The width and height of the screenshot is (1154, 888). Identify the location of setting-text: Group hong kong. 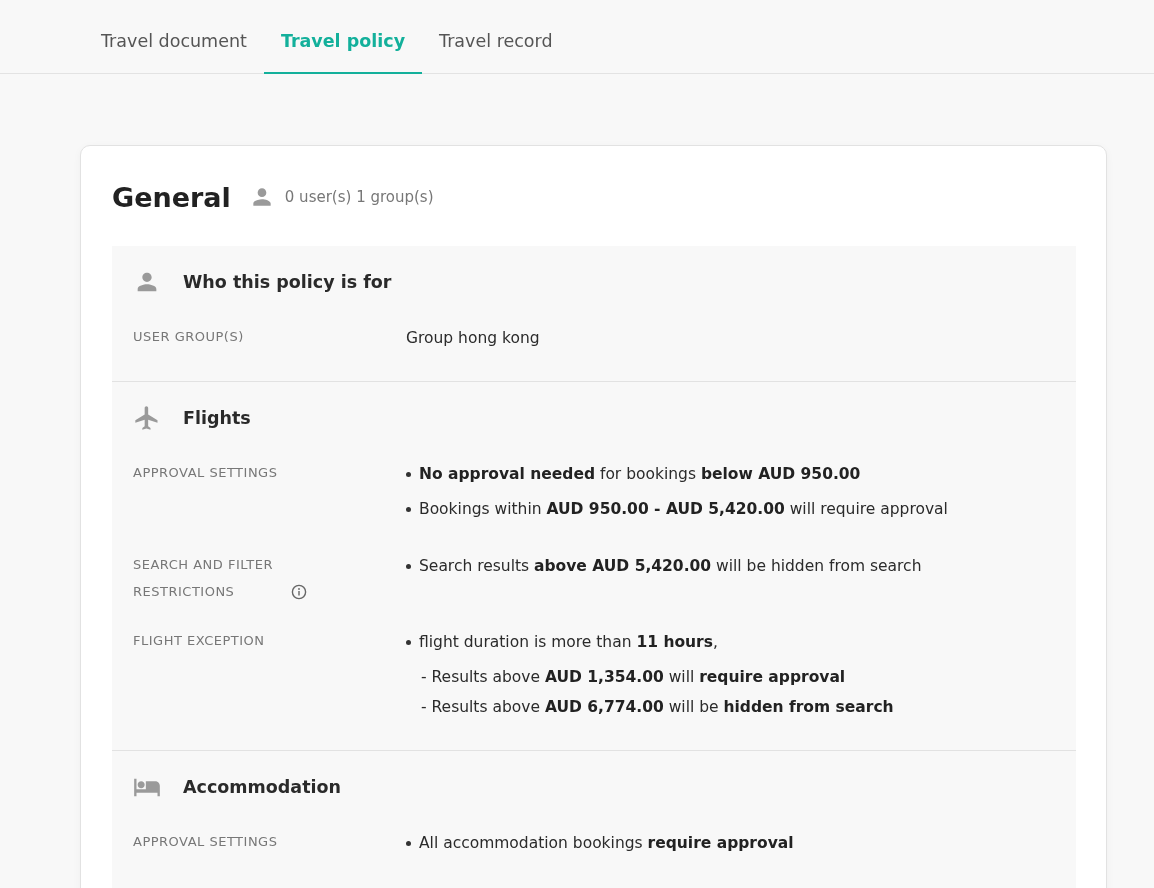
(473, 338).